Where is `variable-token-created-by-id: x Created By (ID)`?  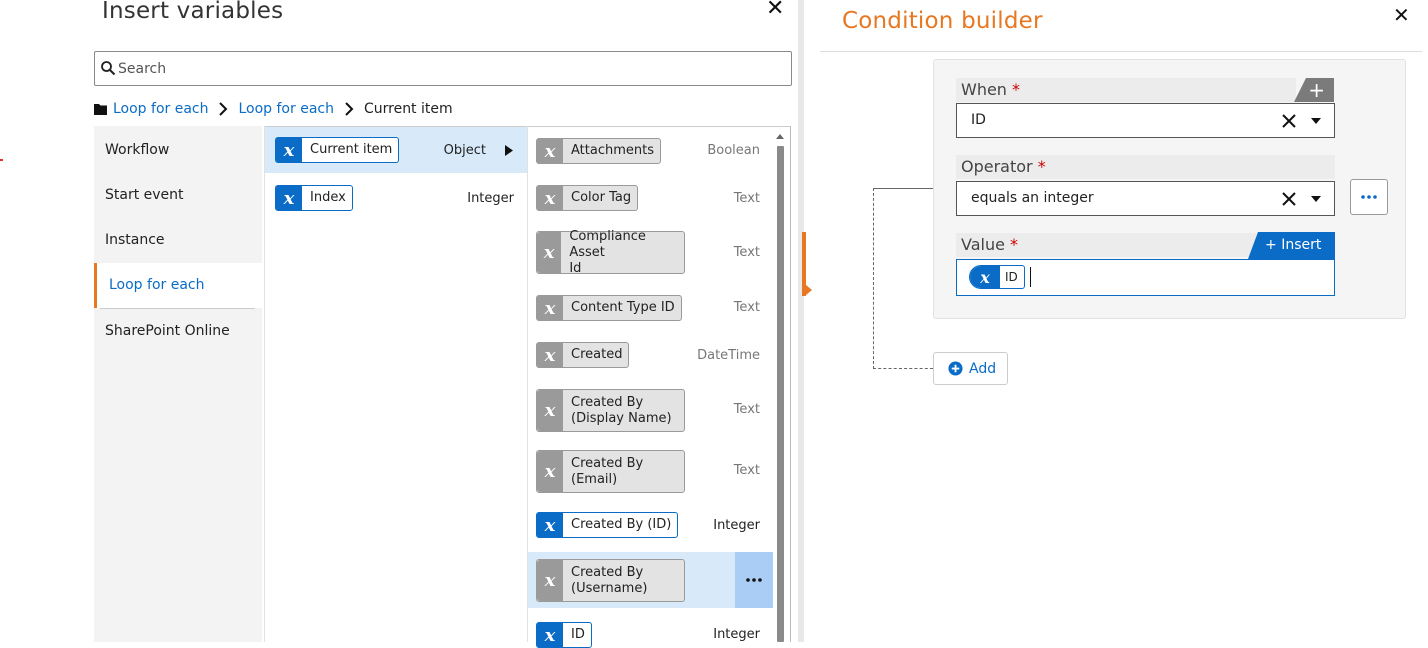 variable-token-created-by-id: x Created By (ID) is located at coordinates (607, 525).